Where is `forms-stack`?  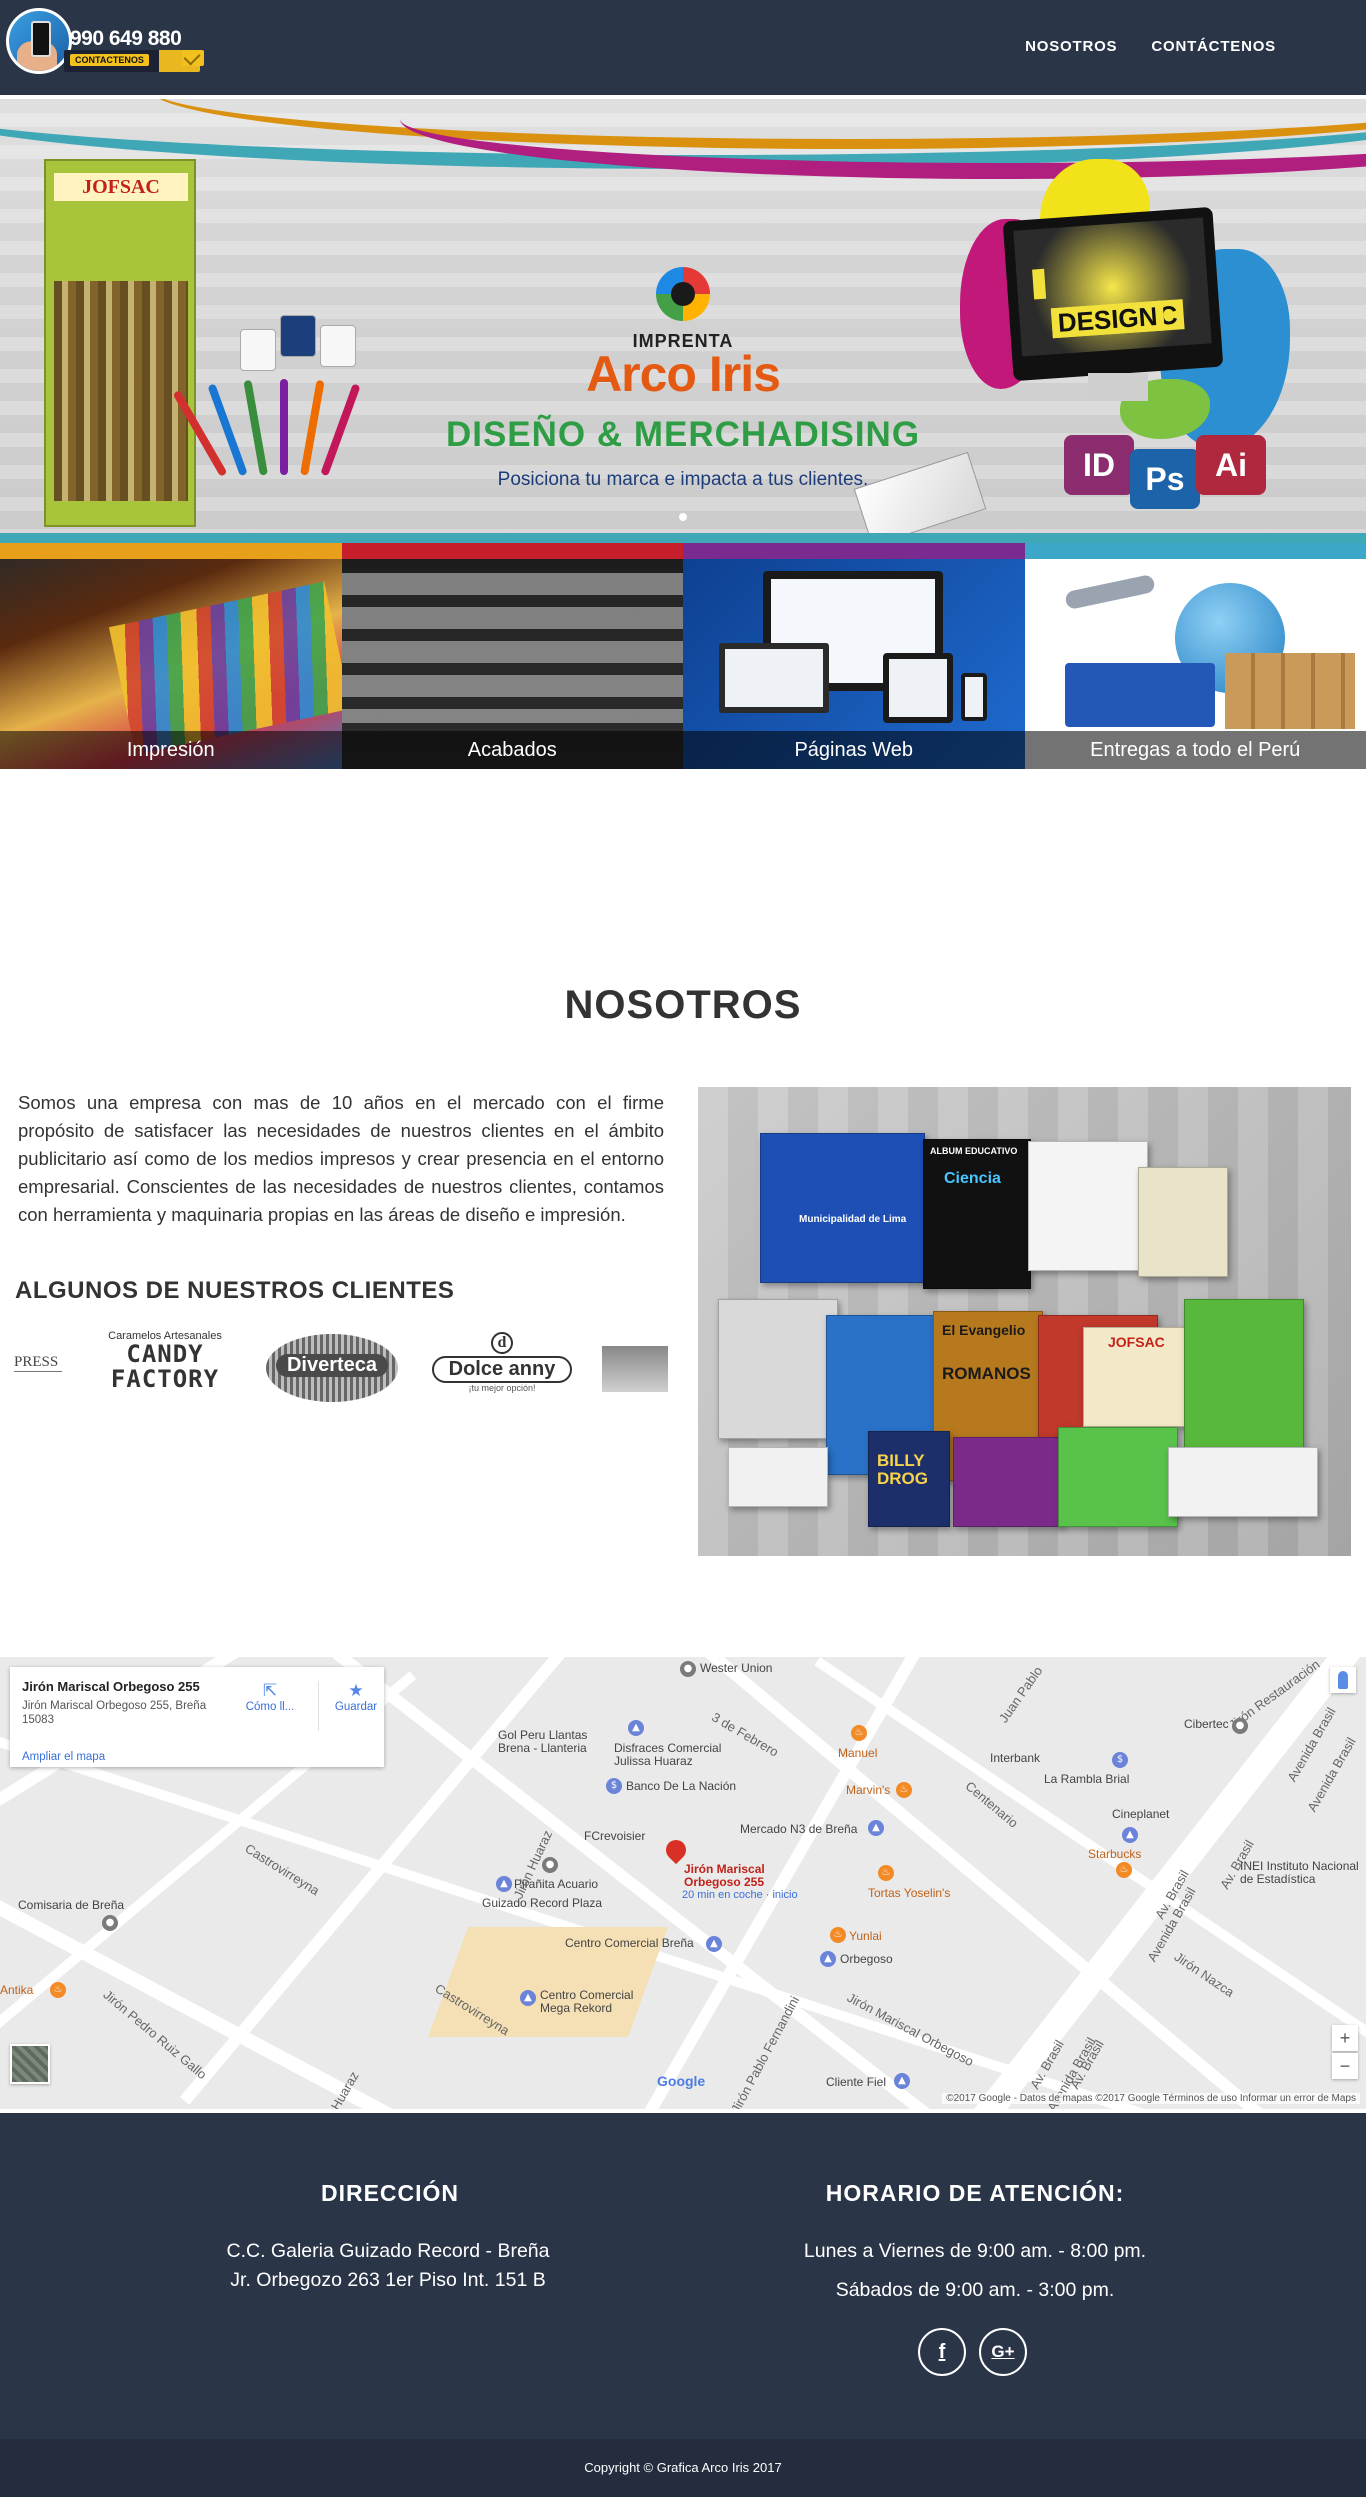
forms-stack is located at coordinates (1088, 1206).